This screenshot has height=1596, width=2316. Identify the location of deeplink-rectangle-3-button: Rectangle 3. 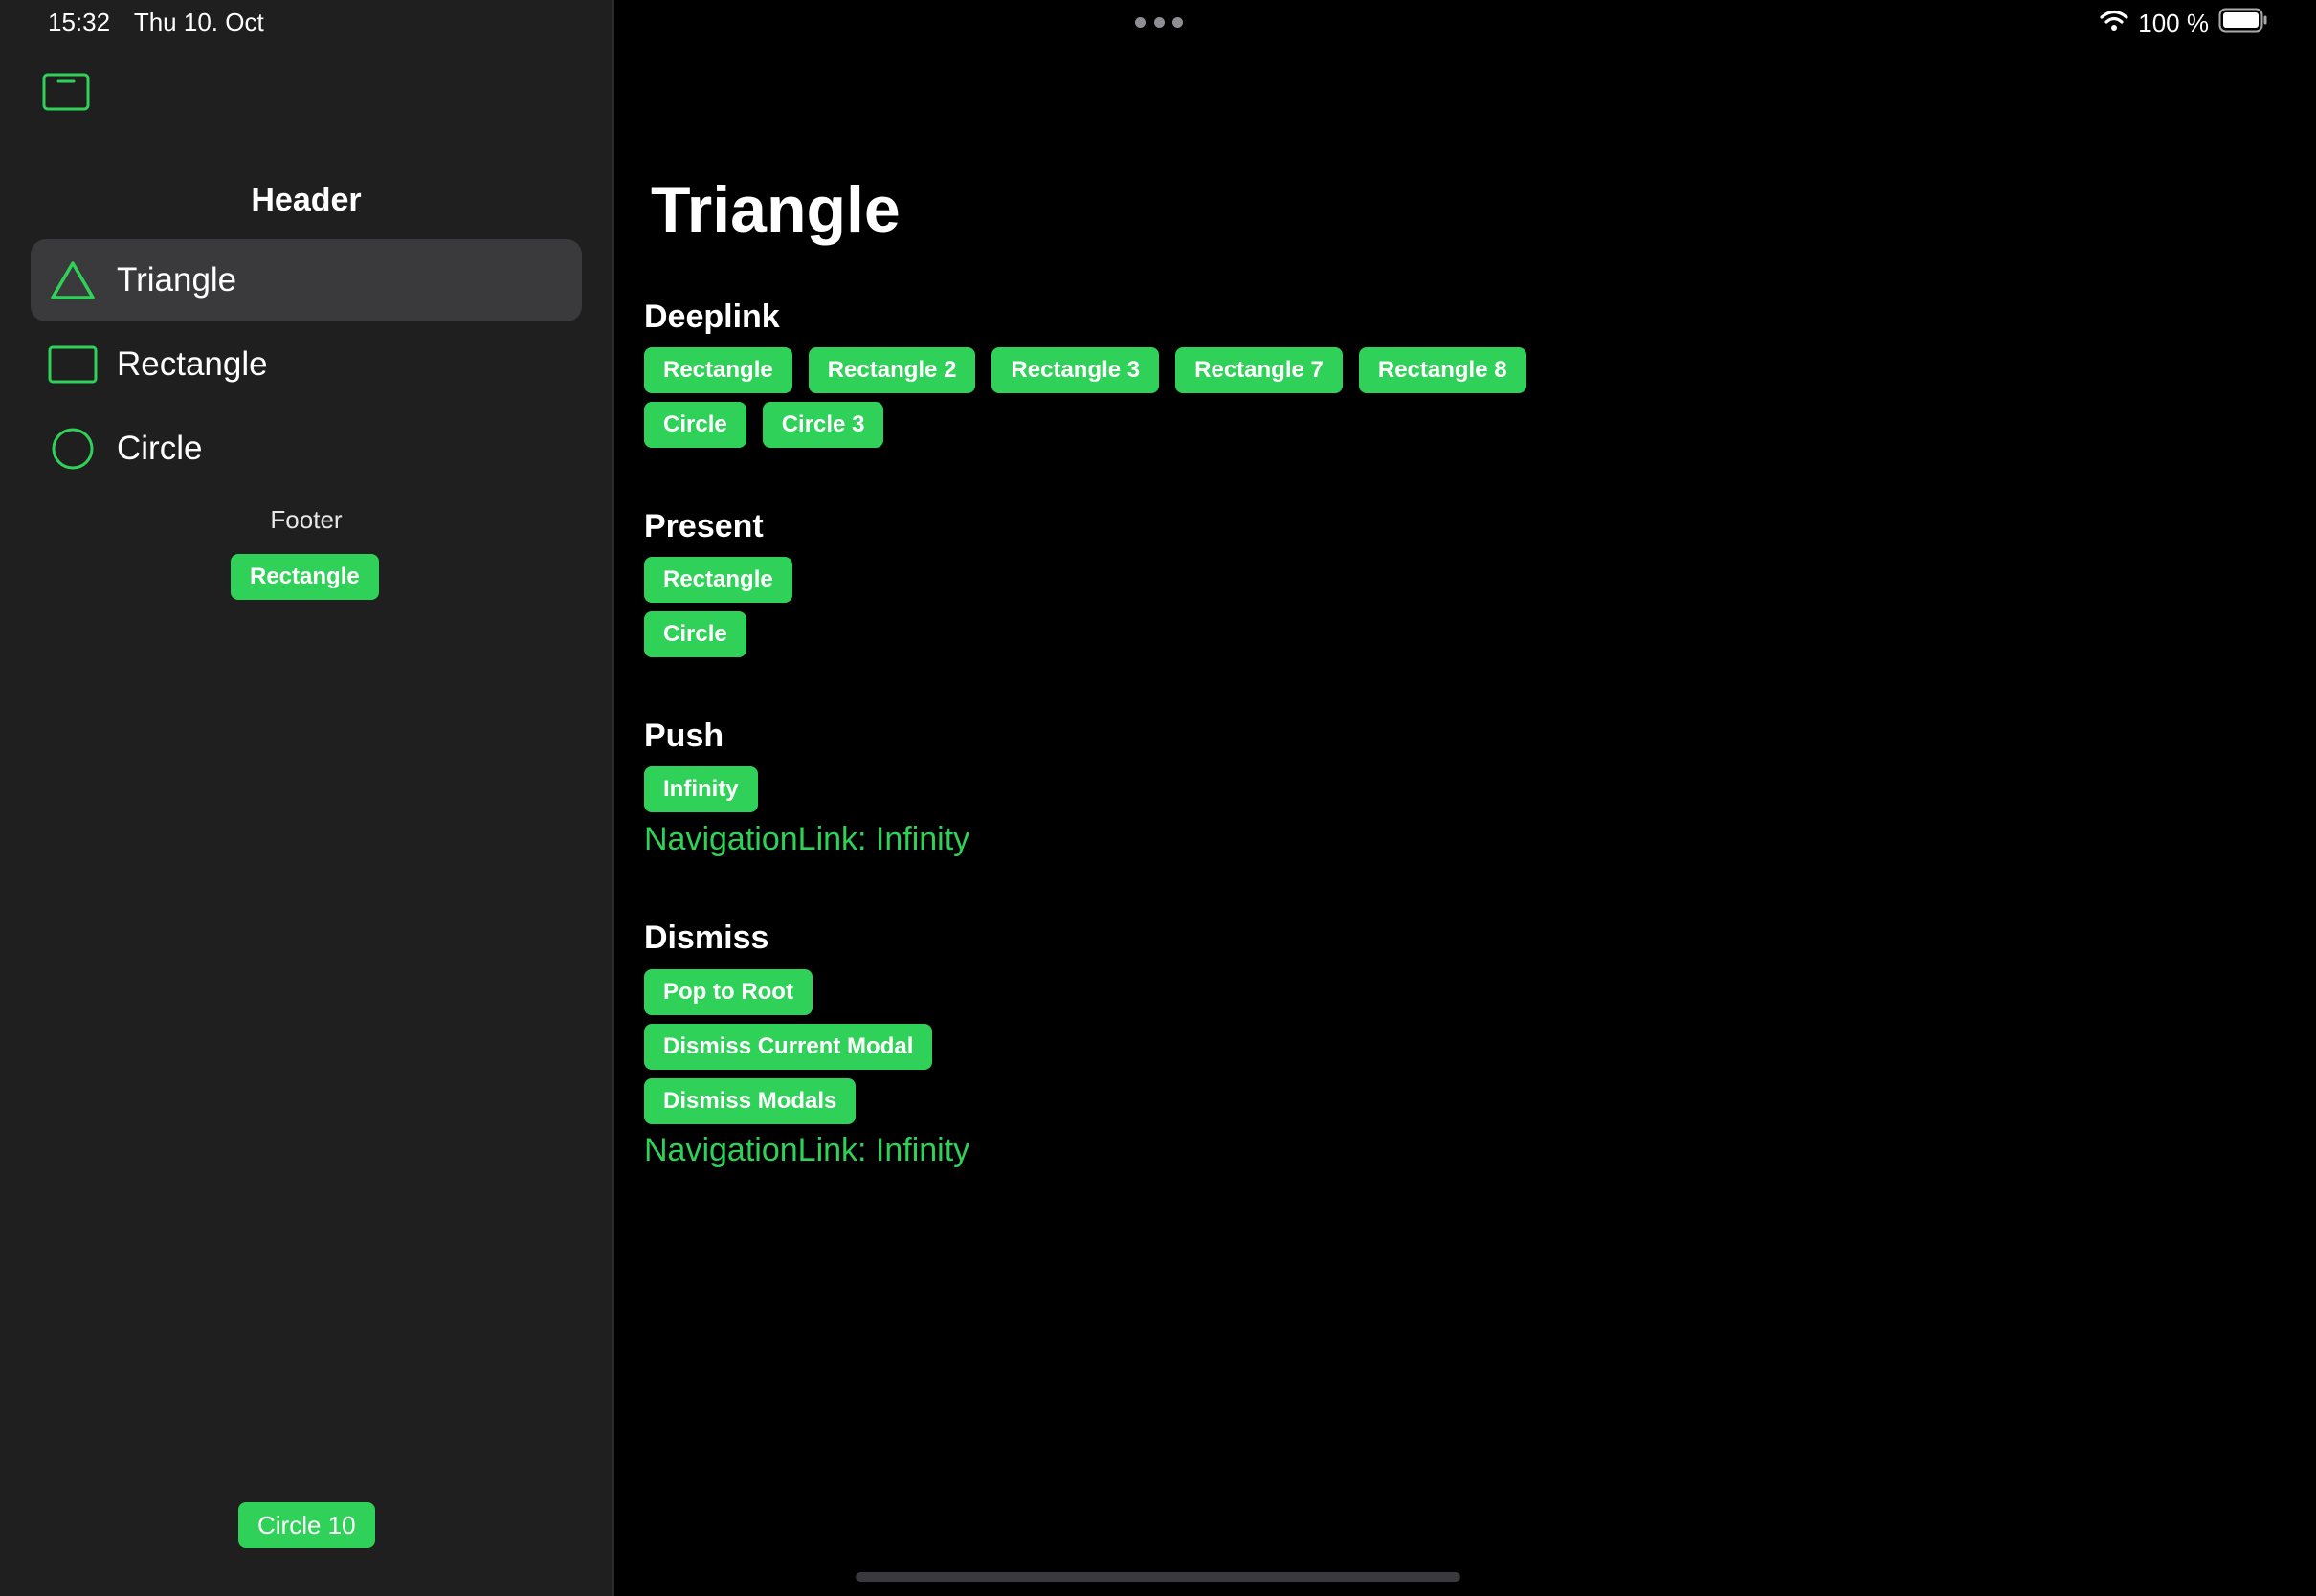
(1075, 370).